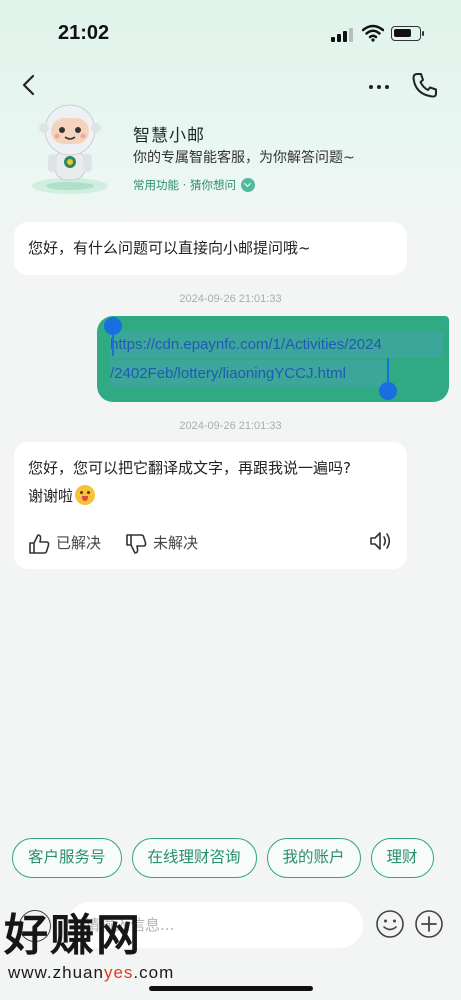 The height and width of the screenshot is (1000, 461). I want to click on message-line-1: 您好，您可以把它翻译成文字，再跟我说一遍吗?, so click(189, 468).